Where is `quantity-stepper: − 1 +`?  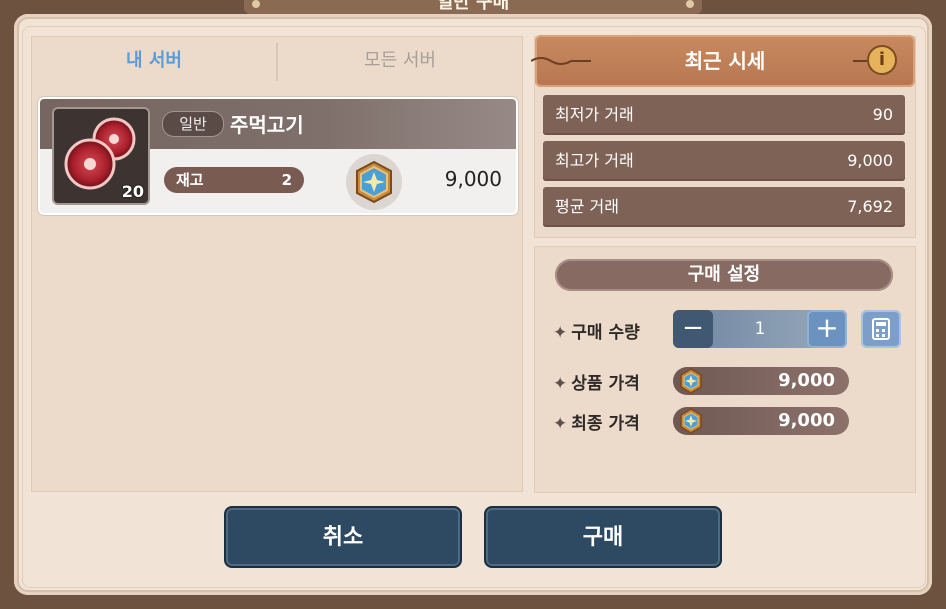
quantity-stepper: − 1 + is located at coordinates (760, 329).